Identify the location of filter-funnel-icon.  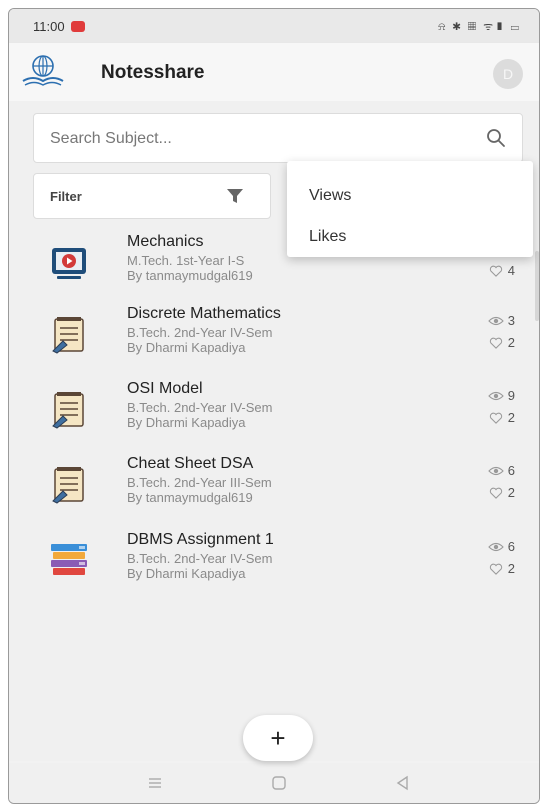
(235, 196).